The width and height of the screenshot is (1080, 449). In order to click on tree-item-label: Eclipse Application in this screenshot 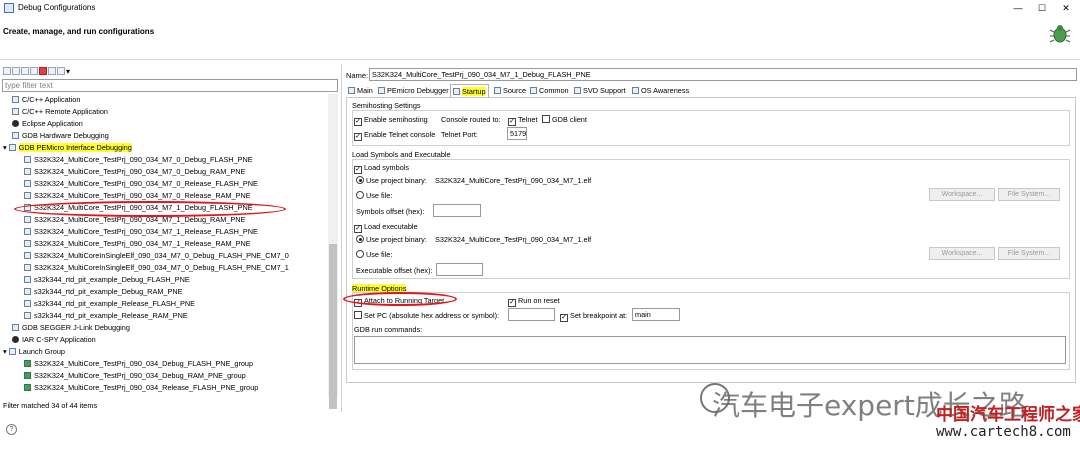, I will do `click(52, 123)`.